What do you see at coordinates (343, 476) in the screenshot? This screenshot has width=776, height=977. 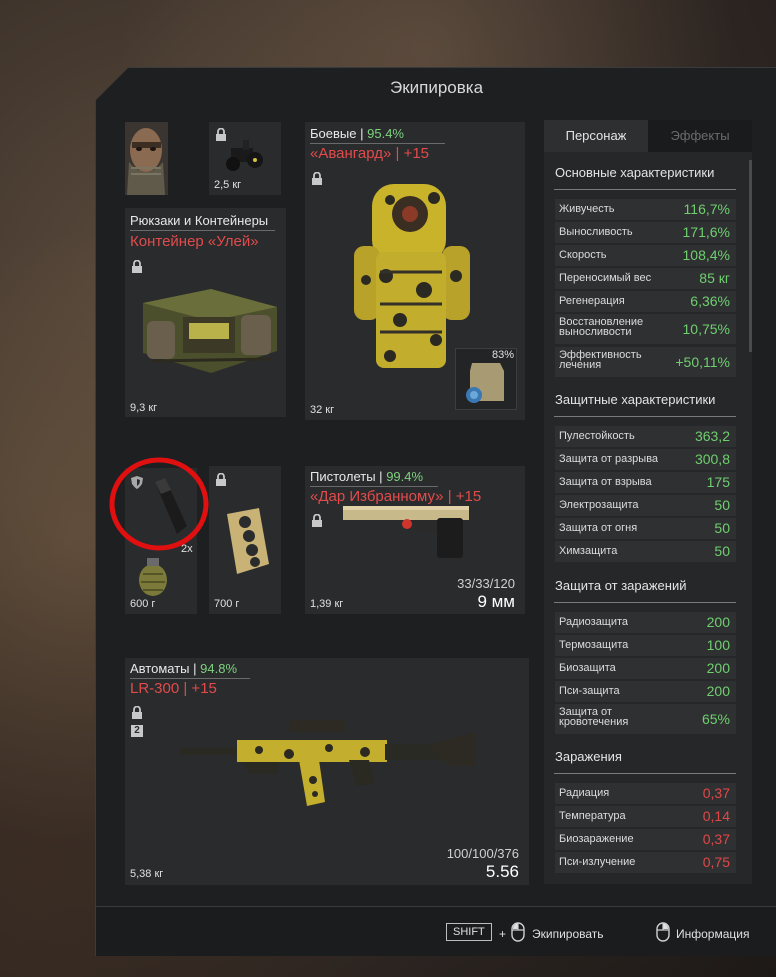 I see `pistol-category-label: Пистолеты` at bounding box center [343, 476].